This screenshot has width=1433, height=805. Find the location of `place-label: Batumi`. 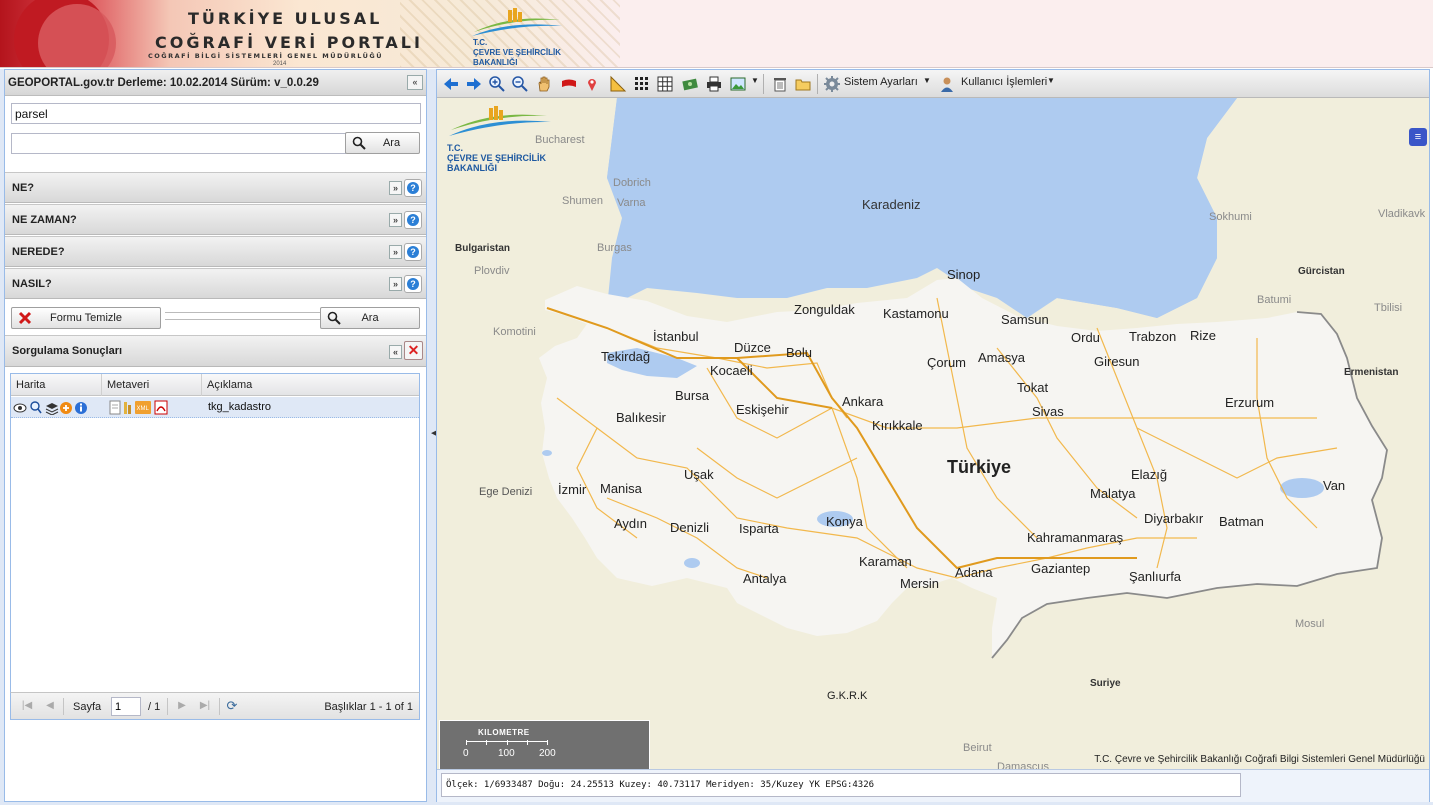

place-label: Batumi is located at coordinates (1274, 300).